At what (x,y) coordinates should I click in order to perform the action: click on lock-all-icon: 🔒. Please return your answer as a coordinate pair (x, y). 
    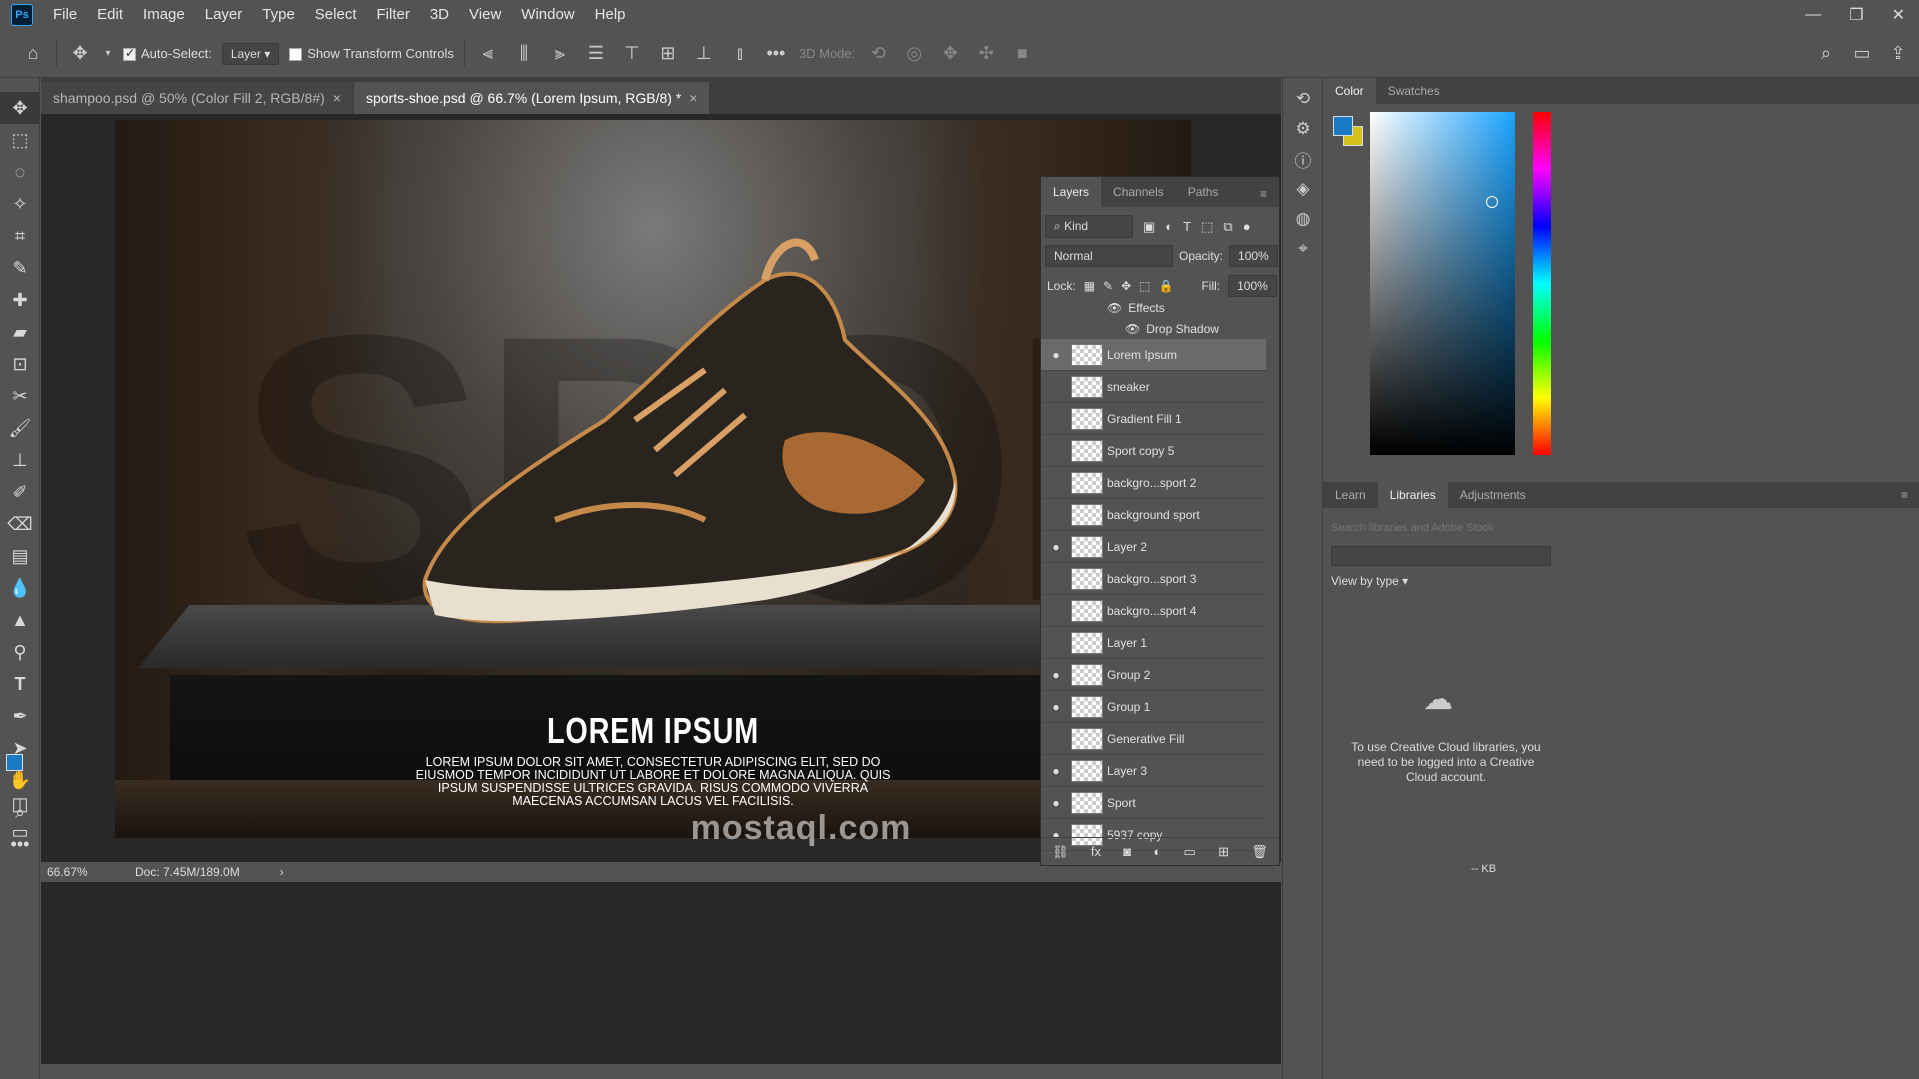
    Looking at the image, I should click on (1166, 286).